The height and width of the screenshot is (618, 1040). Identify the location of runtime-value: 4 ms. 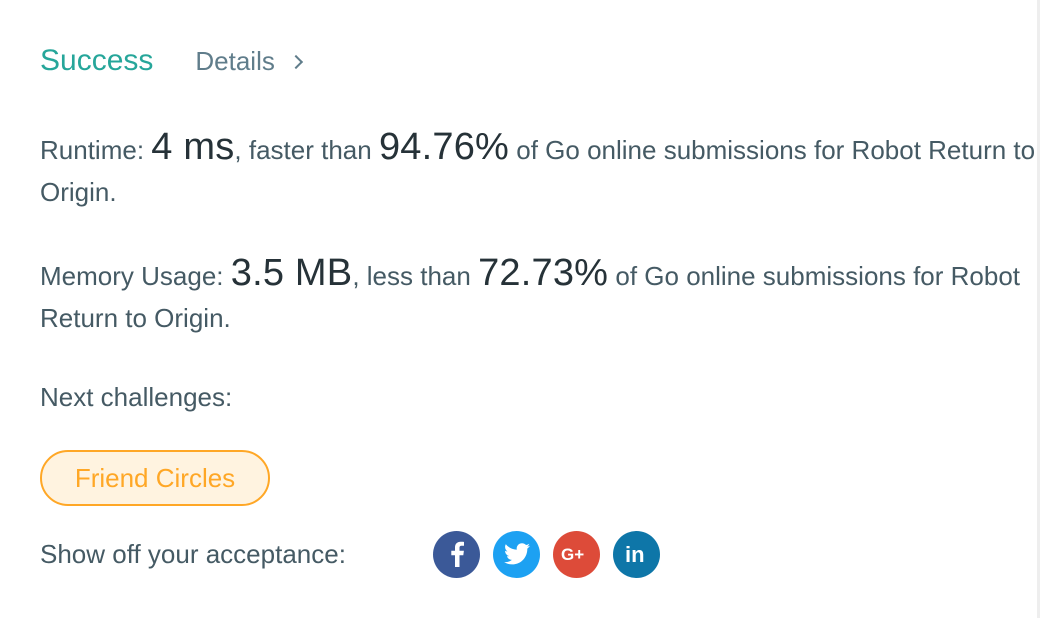
(193, 147).